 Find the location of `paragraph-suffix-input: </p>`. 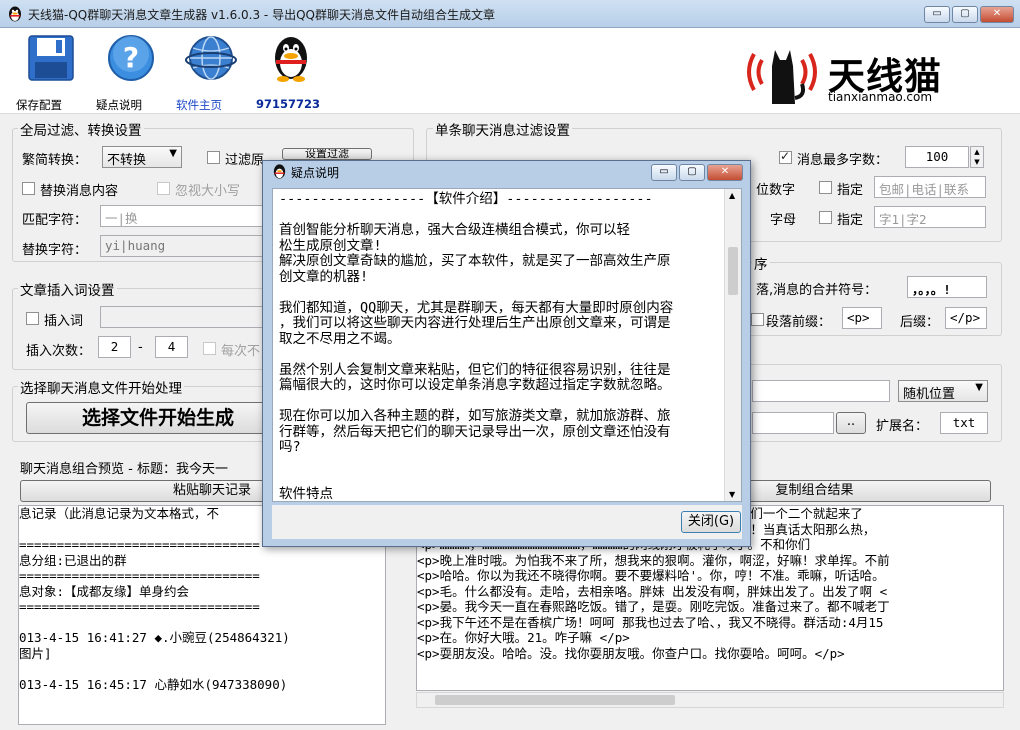

paragraph-suffix-input: </p> is located at coordinates (966, 318).